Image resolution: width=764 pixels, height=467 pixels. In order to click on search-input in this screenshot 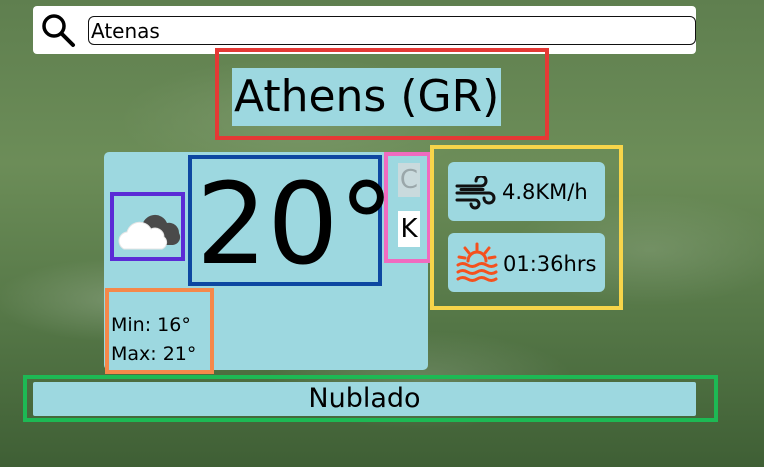, I will do `click(392, 30)`.